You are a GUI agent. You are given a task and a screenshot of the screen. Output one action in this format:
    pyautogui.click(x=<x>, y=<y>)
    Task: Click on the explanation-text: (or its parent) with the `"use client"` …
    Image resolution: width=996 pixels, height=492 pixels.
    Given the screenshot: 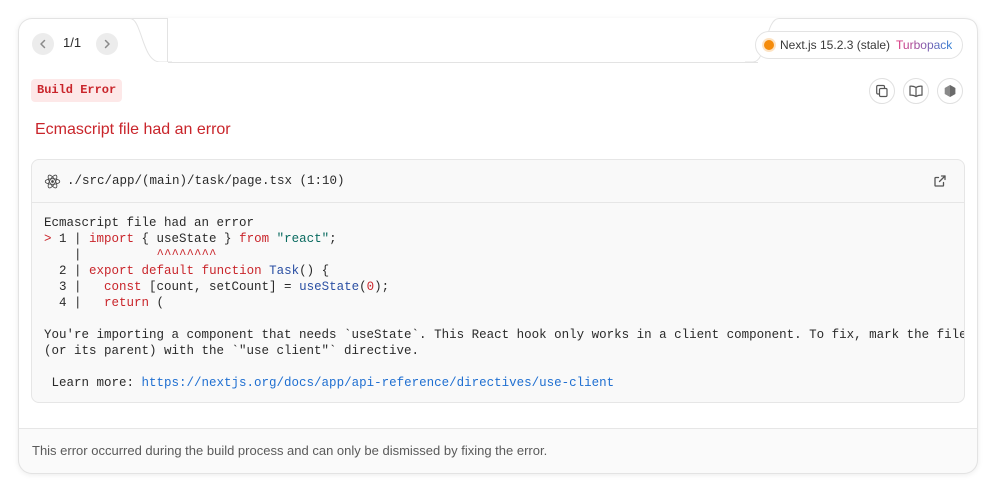 What is the action you would take?
    pyautogui.click(x=232, y=351)
    